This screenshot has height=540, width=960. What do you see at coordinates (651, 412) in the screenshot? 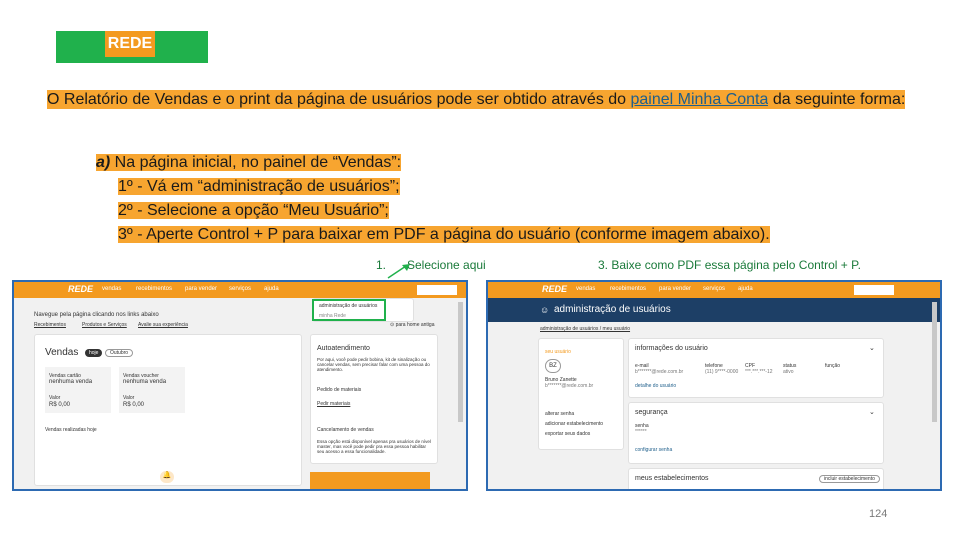
I see `seguranca-title: segurança` at bounding box center [651, 412].